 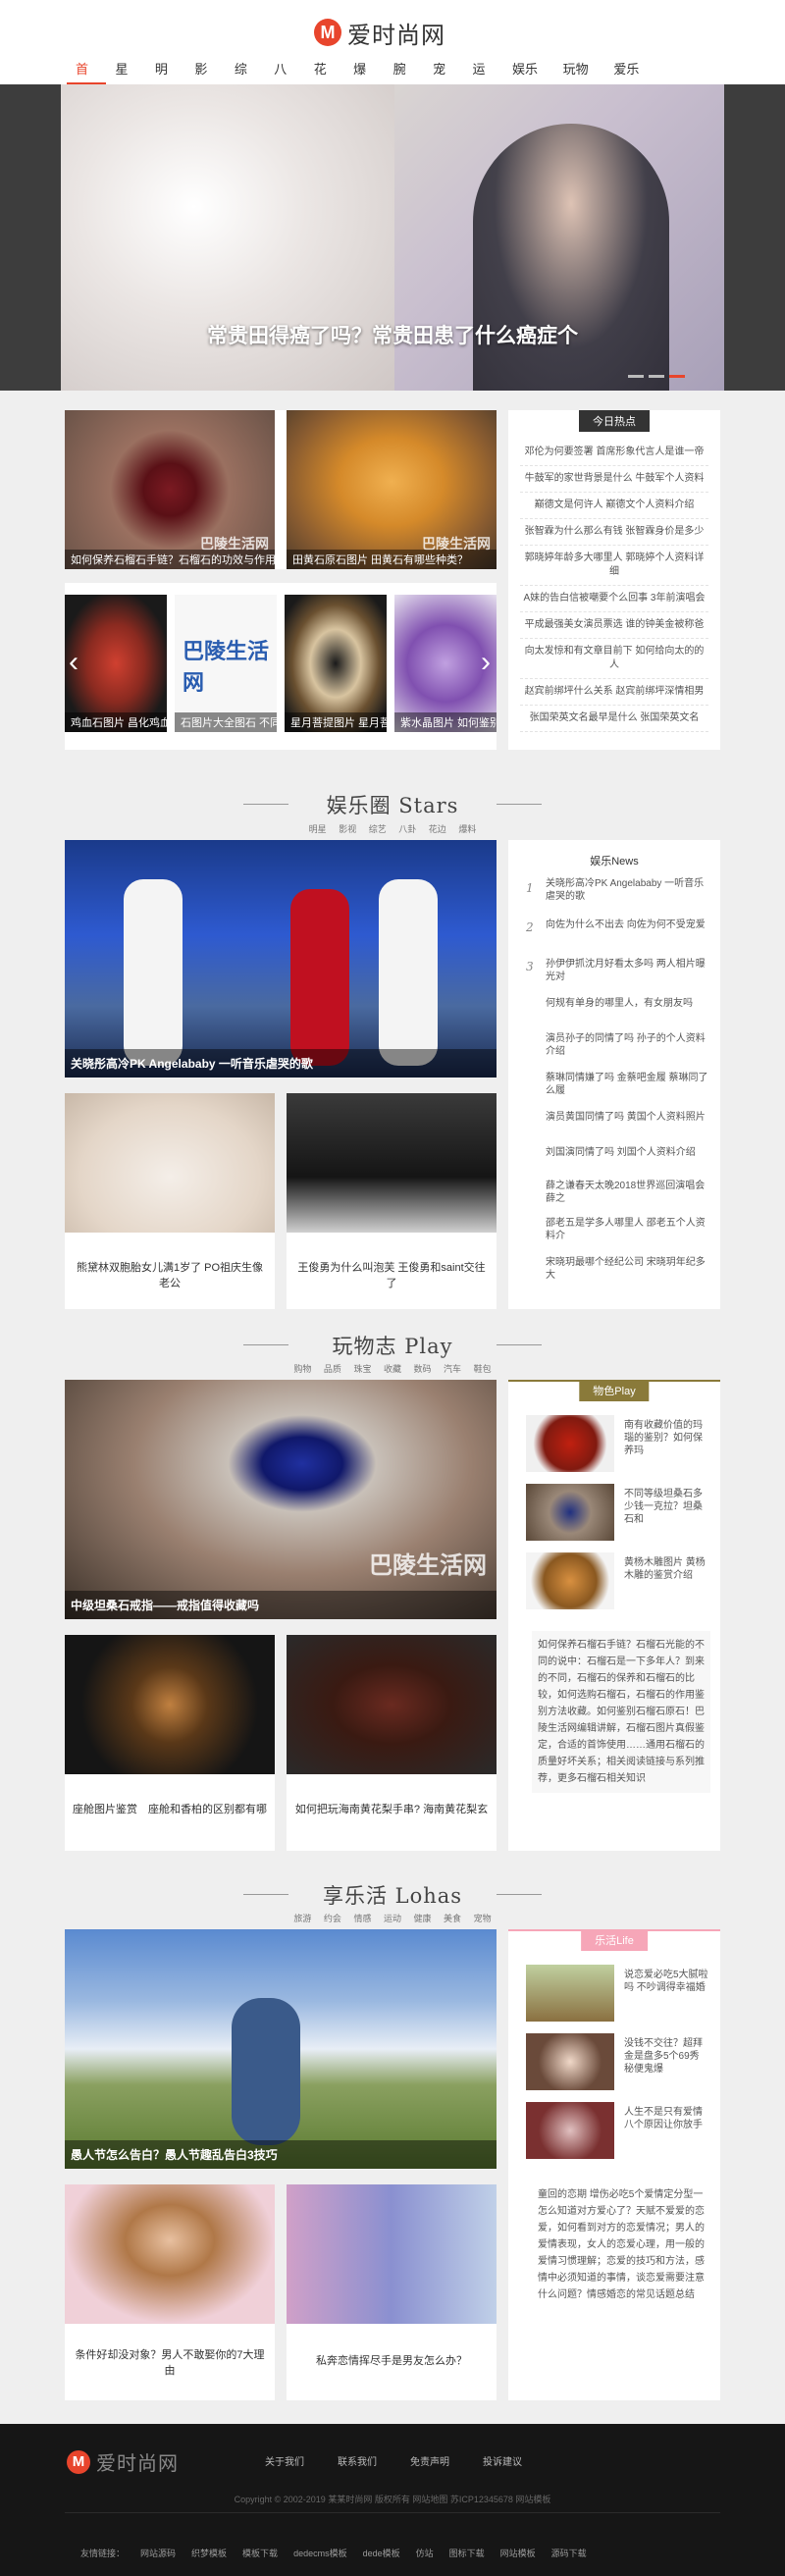 What do you see at coordinates (614, 625) in the screenshot?
I see `hot-item: 平成最强美女演员票选 谁的钟美金被称爸` at bounding box center [614, 625].